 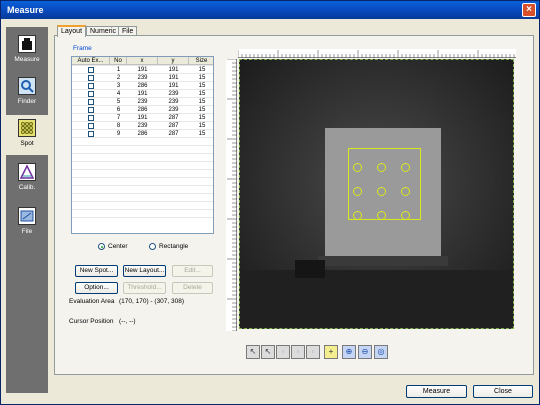 I want to click on column-header-no: No, so click(x=118, y=61).